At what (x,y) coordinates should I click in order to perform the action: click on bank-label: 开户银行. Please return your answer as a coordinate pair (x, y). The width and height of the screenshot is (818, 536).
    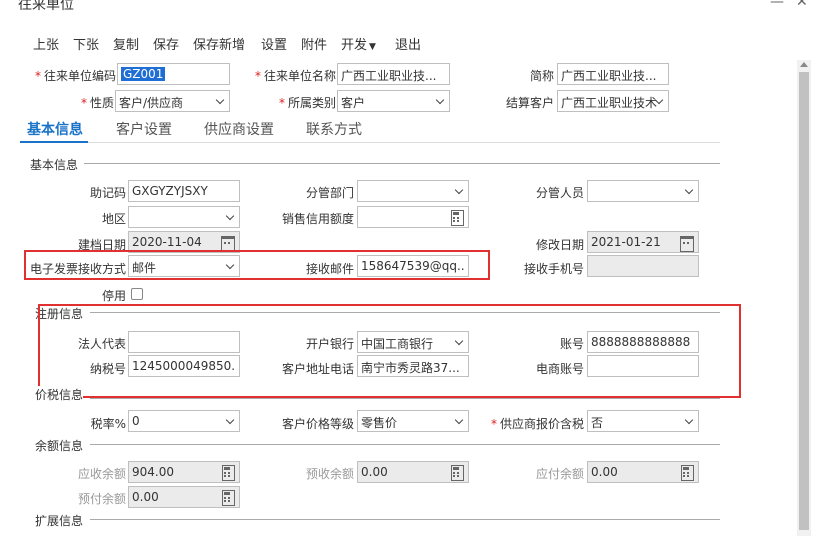
    Looking at the image, I should click on (329, 344).